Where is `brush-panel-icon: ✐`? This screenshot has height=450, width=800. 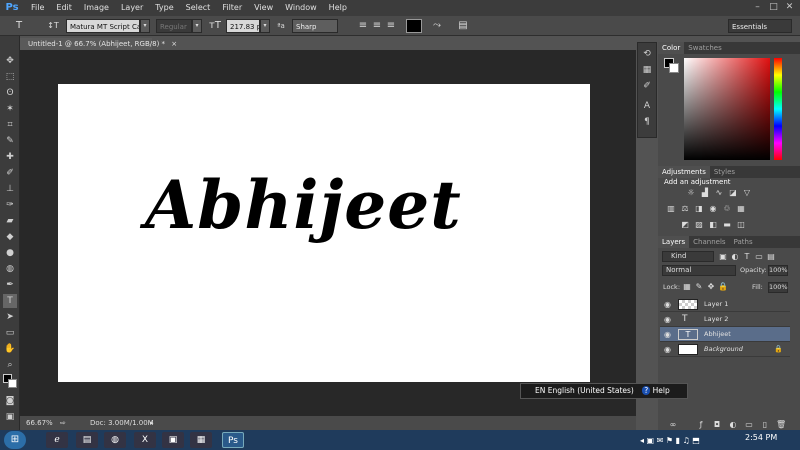
brush-panel-icon: ✐ is located at coordinates (647, 86).